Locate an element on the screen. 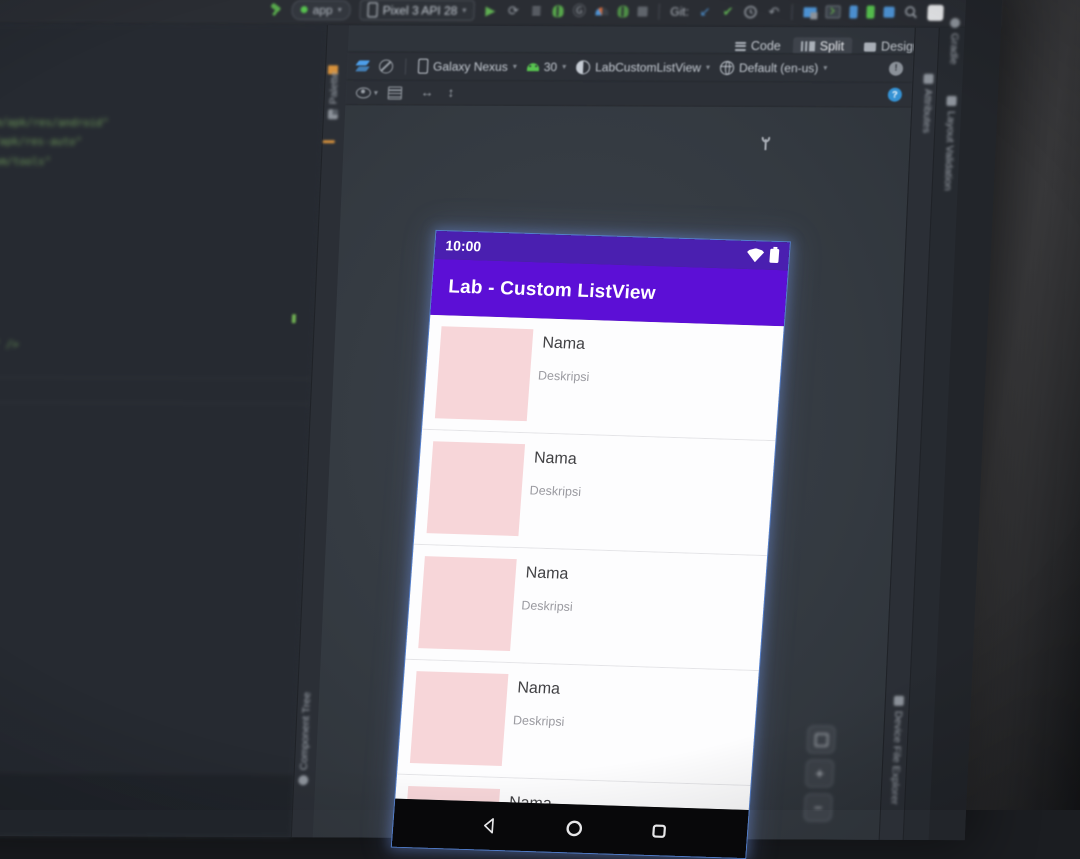  project-structure-icon is located at coordinates (810, 12).